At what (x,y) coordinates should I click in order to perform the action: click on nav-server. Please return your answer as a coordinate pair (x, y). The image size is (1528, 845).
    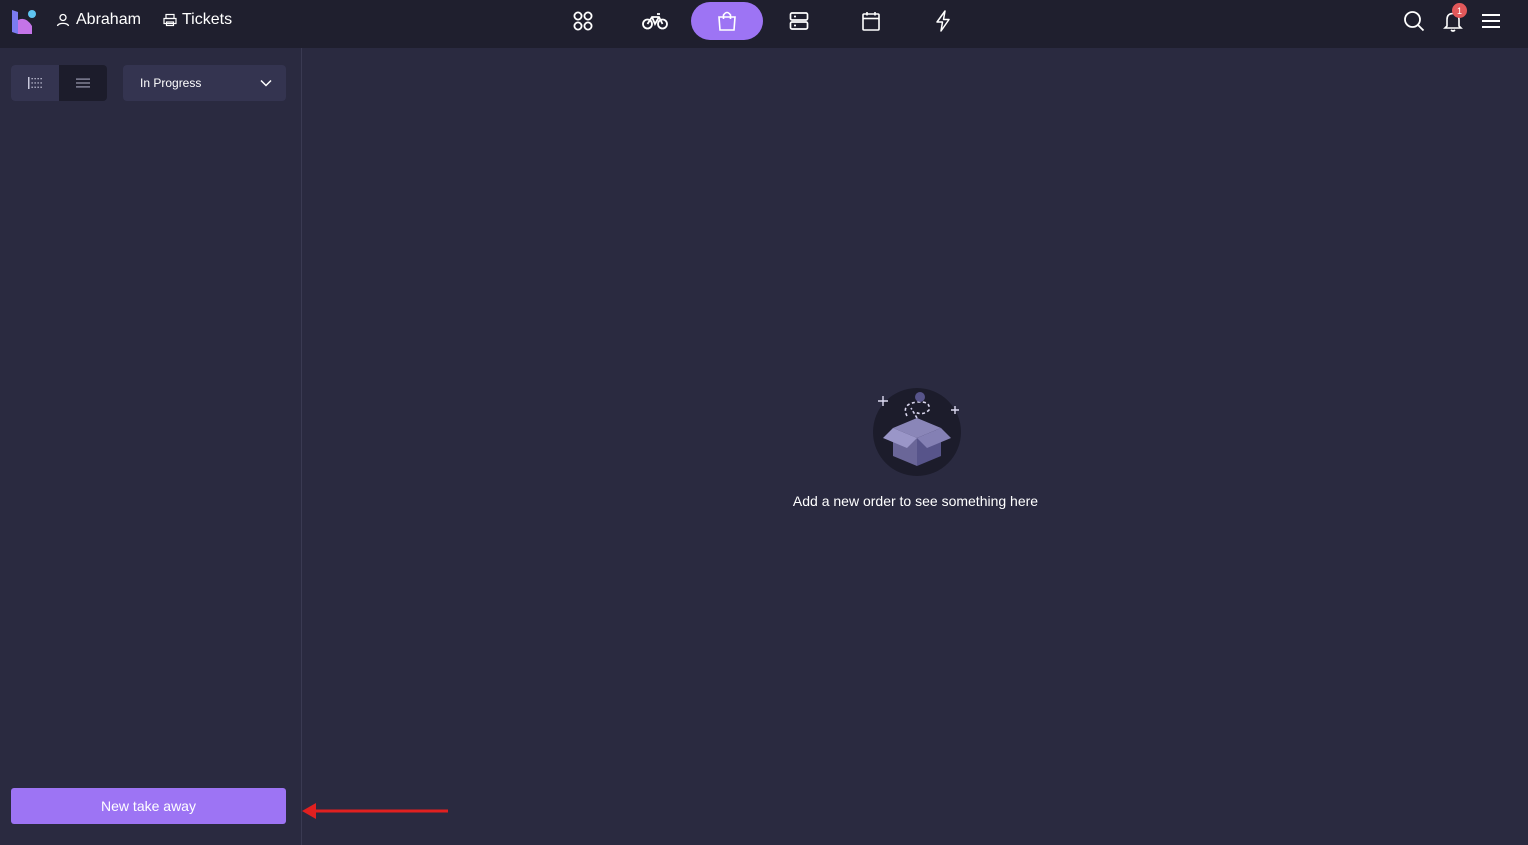
    Looking at the image, I should click on (799, 21).